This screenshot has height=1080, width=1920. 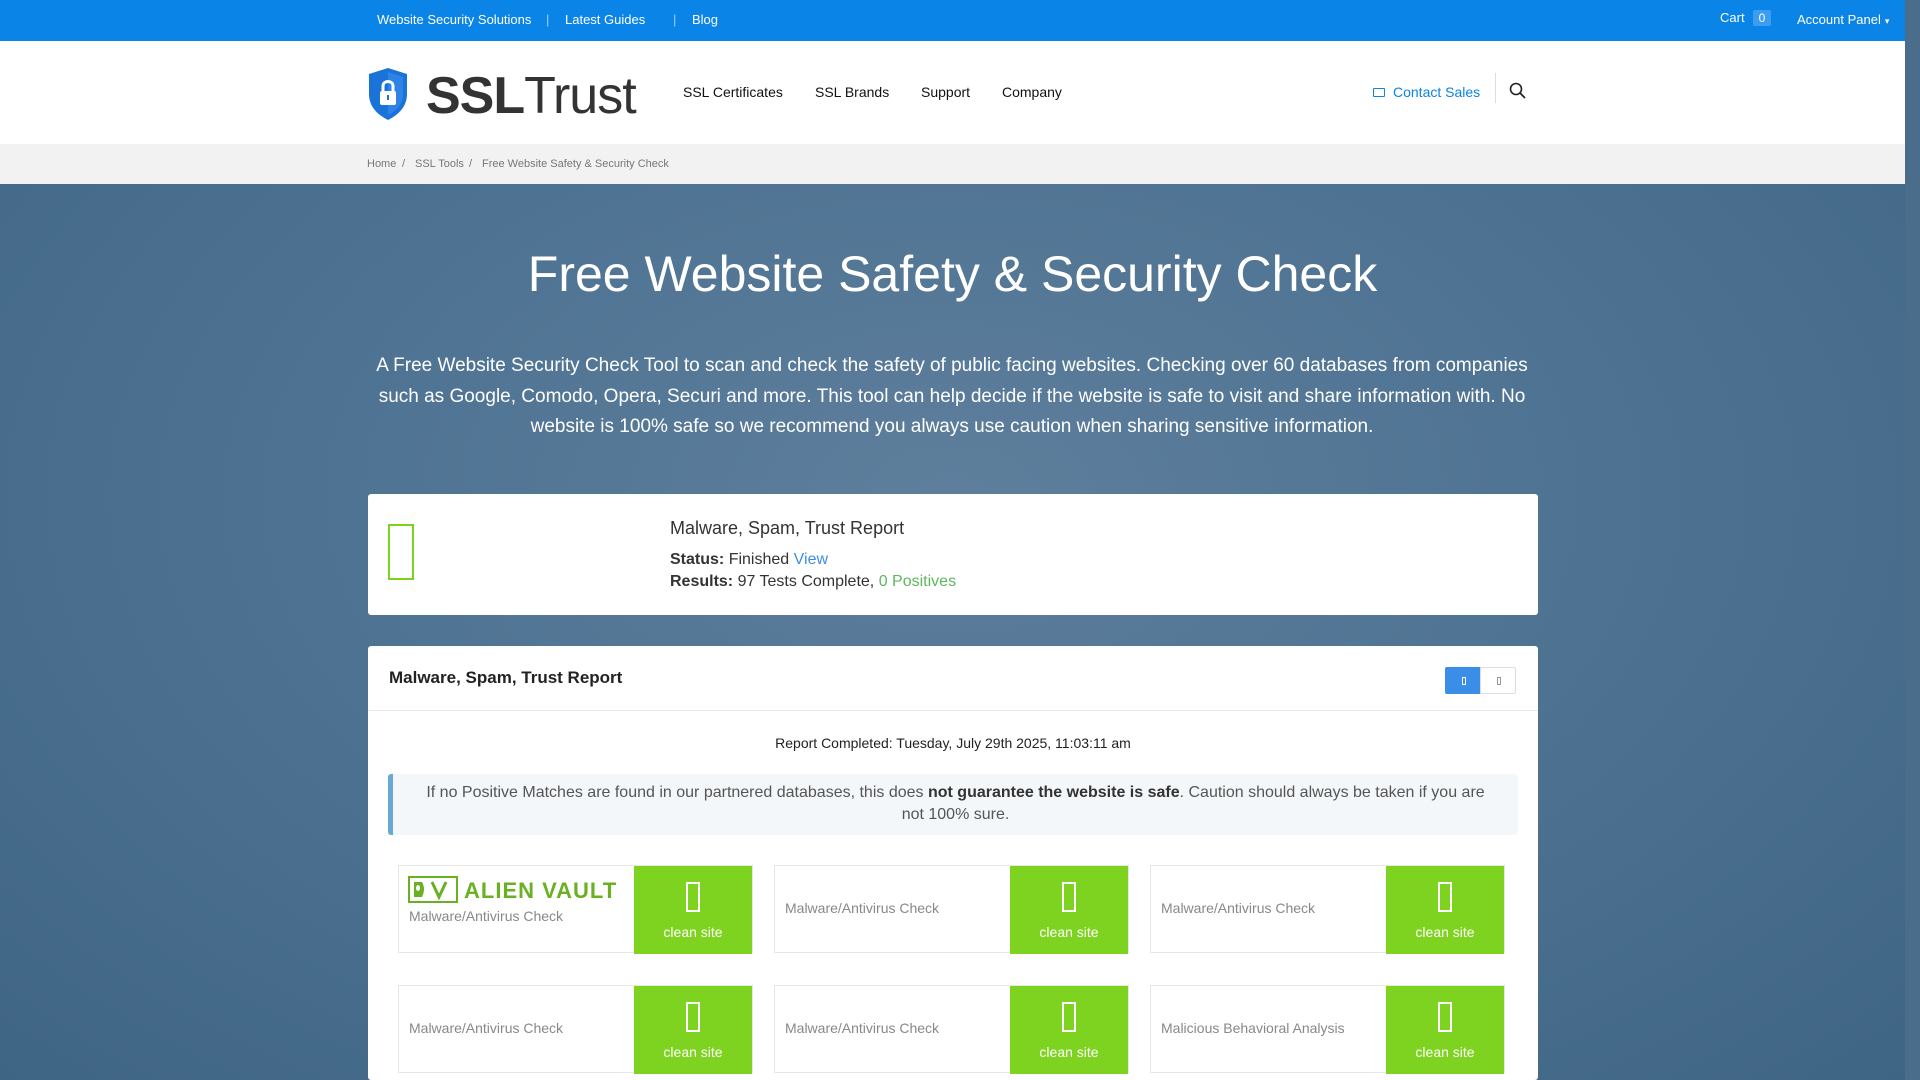 I want to click on nav-ssl-brands: SSL Brands, so click(x=852, y=92).